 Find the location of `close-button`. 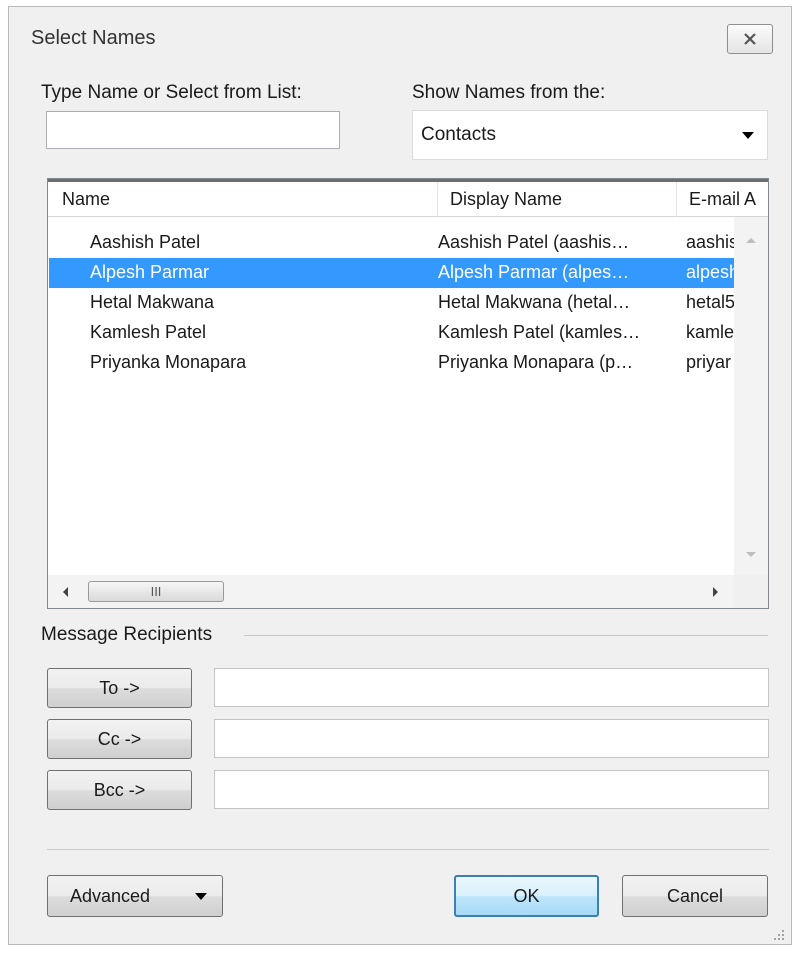

close-button is located at coordinates (750, 39).